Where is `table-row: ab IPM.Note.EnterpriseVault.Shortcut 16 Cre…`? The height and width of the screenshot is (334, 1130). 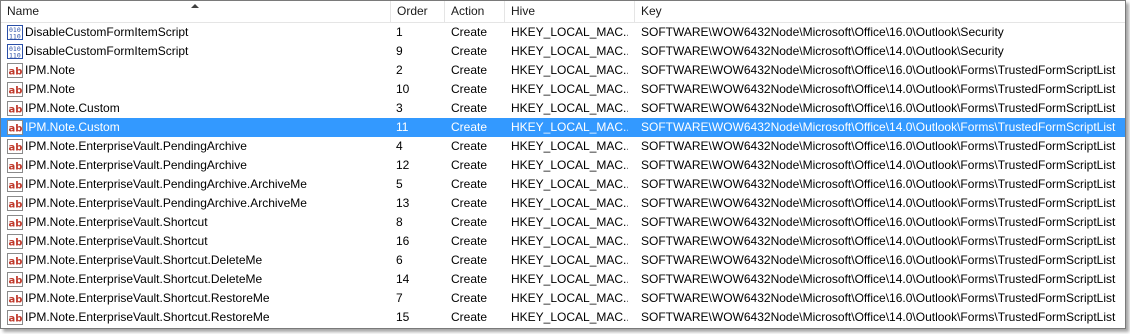
table-row: ab IPM.Note.EnterpriseVault.Shortcut 16 Cre… is located at coordinates (563, 241).